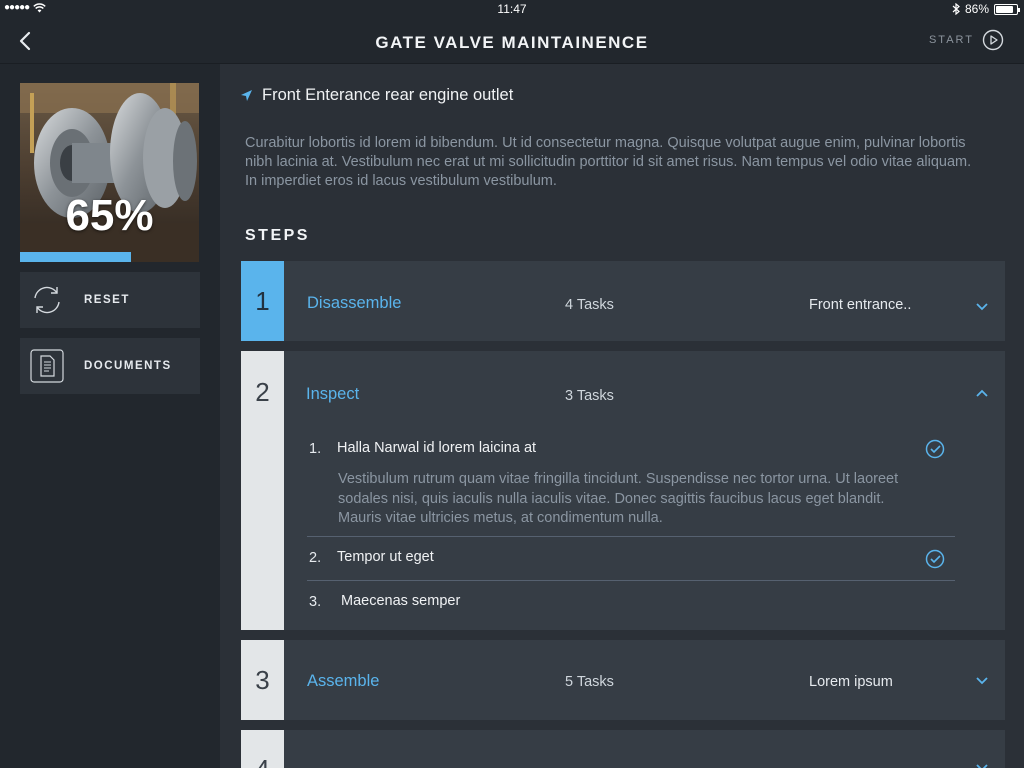 This screenshot has width=1024, height=768. I want to click on step-number: 3, so click(262, 680).